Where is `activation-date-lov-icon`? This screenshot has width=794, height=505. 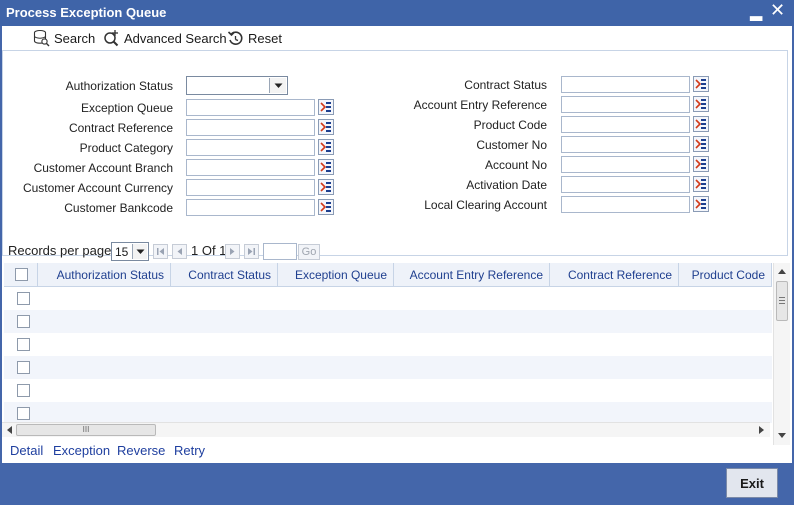 activation-date-lov-icon is located at coordinates (701, 184).